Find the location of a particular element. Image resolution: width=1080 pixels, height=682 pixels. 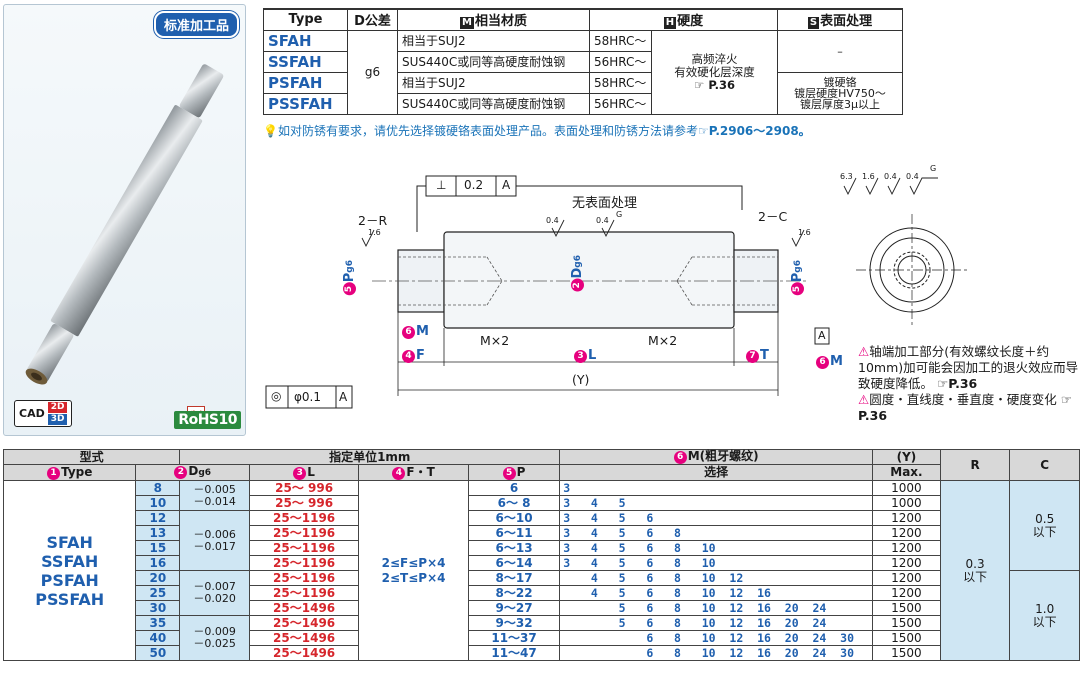

spec-header-surface: S 表面处理 is located at coordinates (840, 19).